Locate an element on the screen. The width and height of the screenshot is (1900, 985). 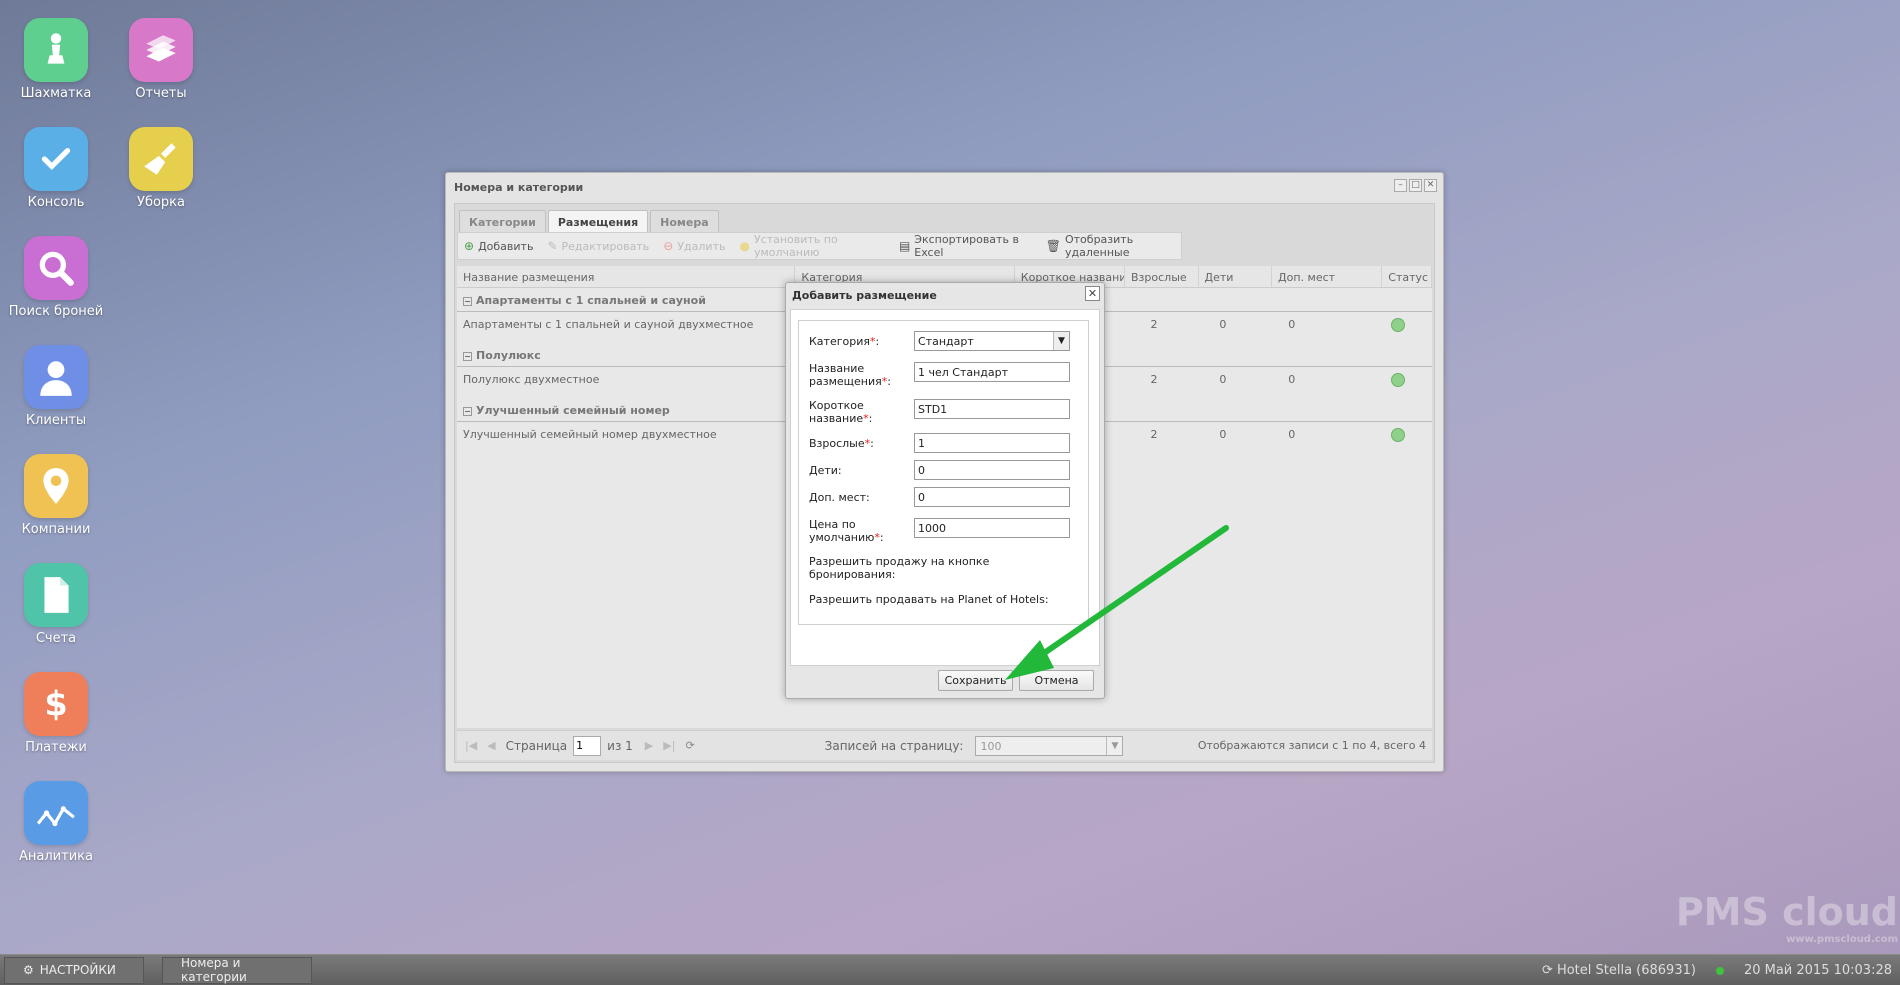
category-select-value: Стандарт is located at coordinates (946, 341).